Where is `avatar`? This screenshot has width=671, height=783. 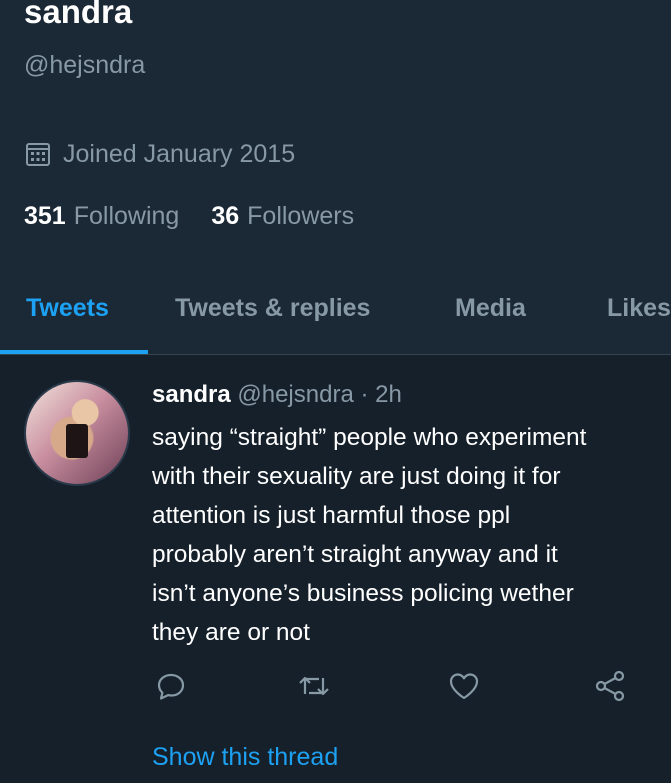
avatar is located at coordinates (77, 433).